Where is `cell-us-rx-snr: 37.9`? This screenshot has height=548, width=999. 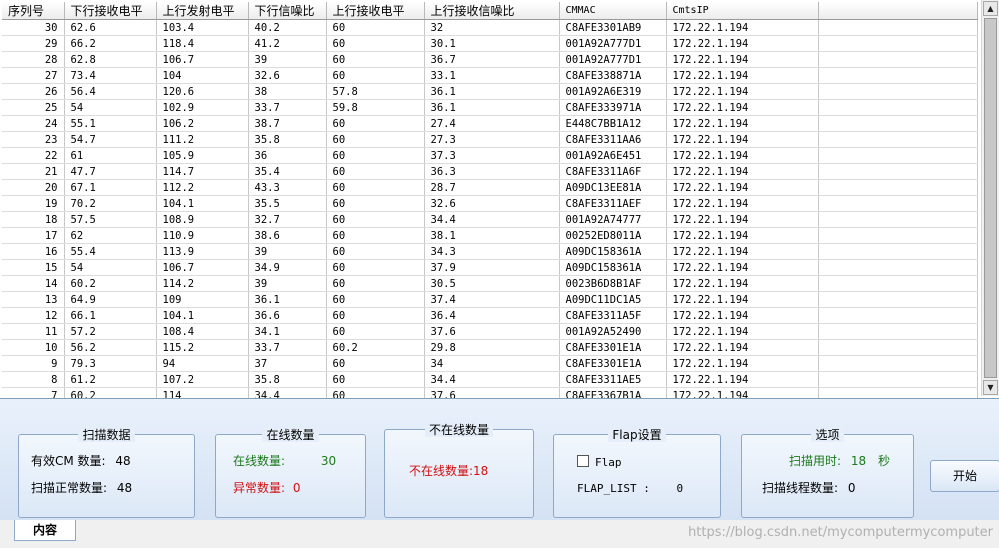 cell-us-rx-snr: 37.9 is located at coordinates (492, 267).